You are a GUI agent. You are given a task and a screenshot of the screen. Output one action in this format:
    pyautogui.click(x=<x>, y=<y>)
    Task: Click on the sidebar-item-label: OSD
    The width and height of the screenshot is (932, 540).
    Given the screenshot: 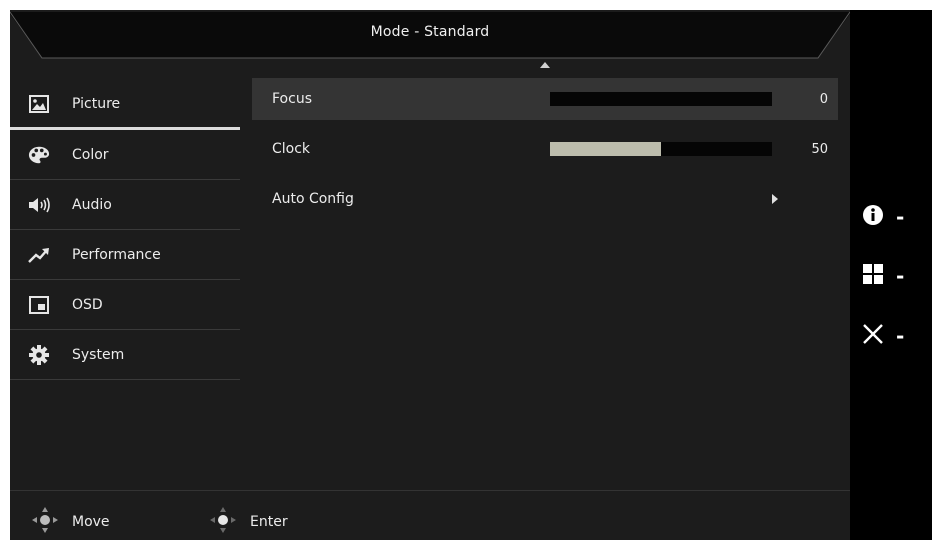 What is the action you would take?
    pyautogui.click(x=87, y=304)
    